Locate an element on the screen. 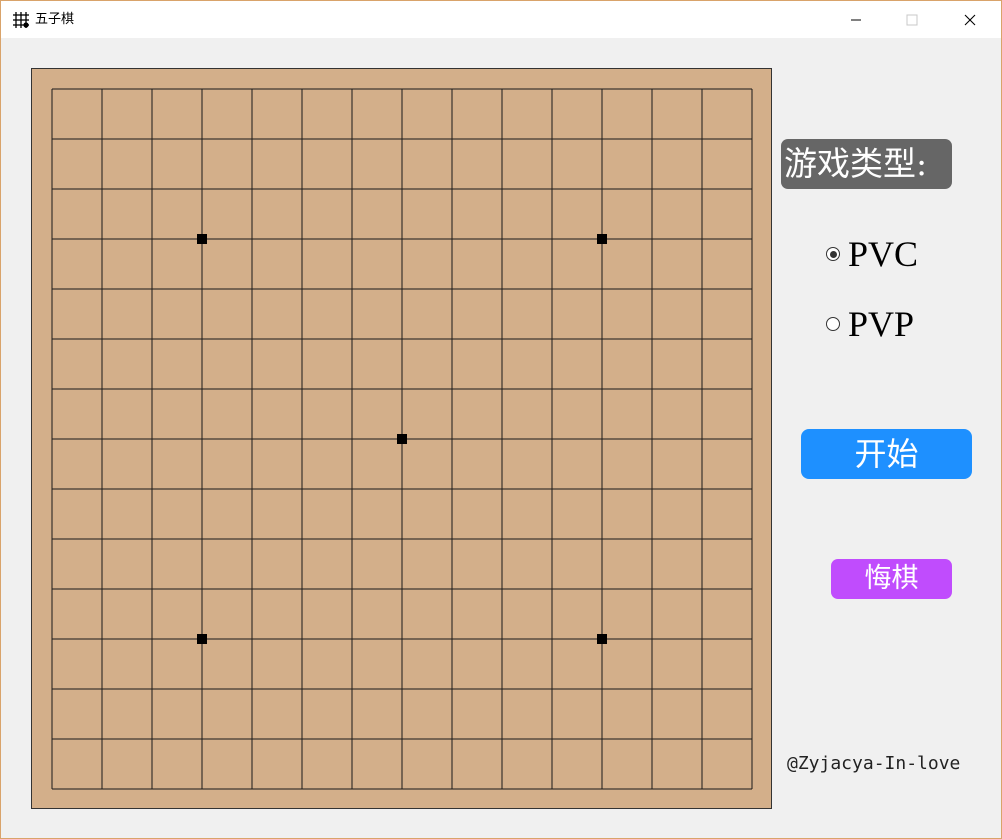  start-button: 开始 is located at coordinates (886, 454).